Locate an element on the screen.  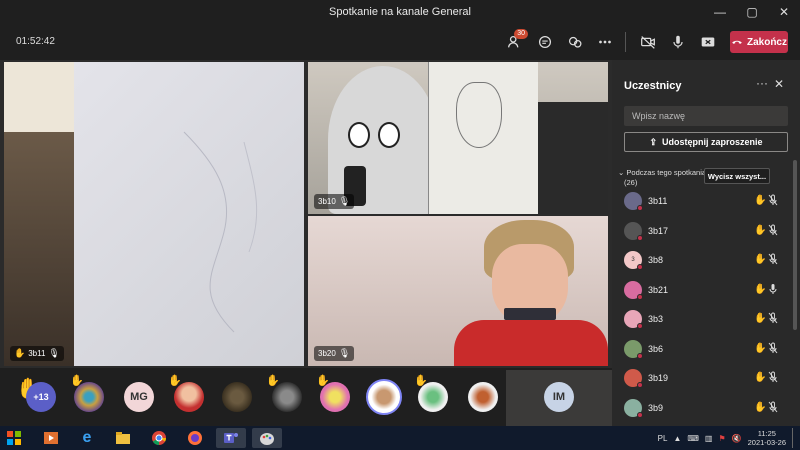
taskbar-internet-explorer: e is located at coordinates (87, 438).